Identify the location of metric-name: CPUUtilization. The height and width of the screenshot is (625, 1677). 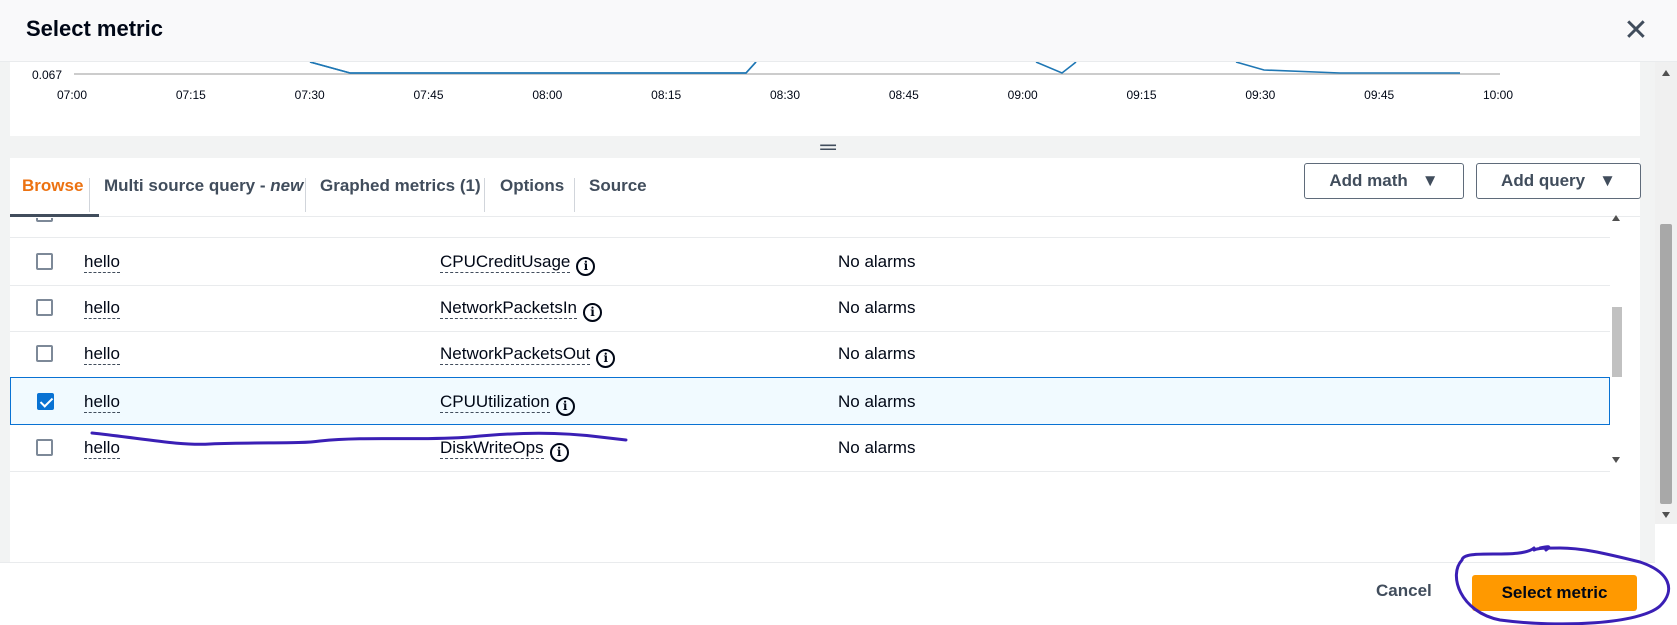
(495, 402).